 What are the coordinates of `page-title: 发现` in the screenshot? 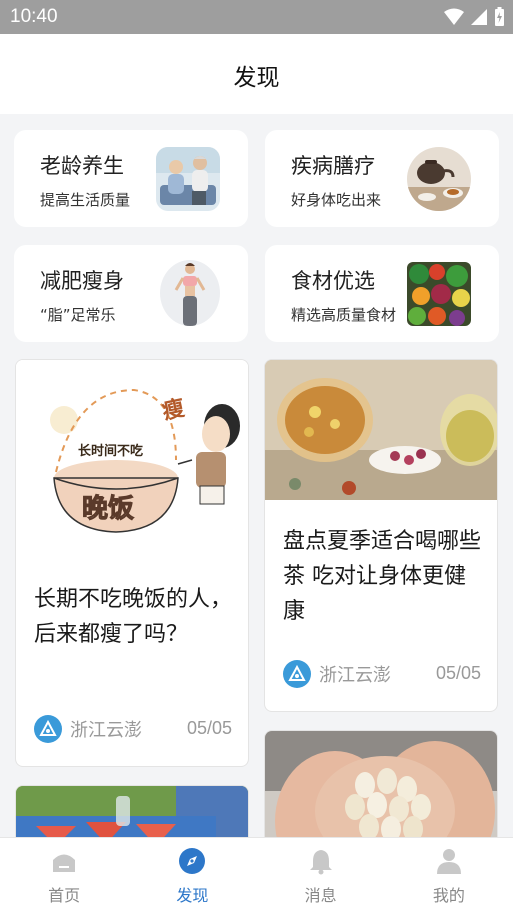 It's located at (256, 78).